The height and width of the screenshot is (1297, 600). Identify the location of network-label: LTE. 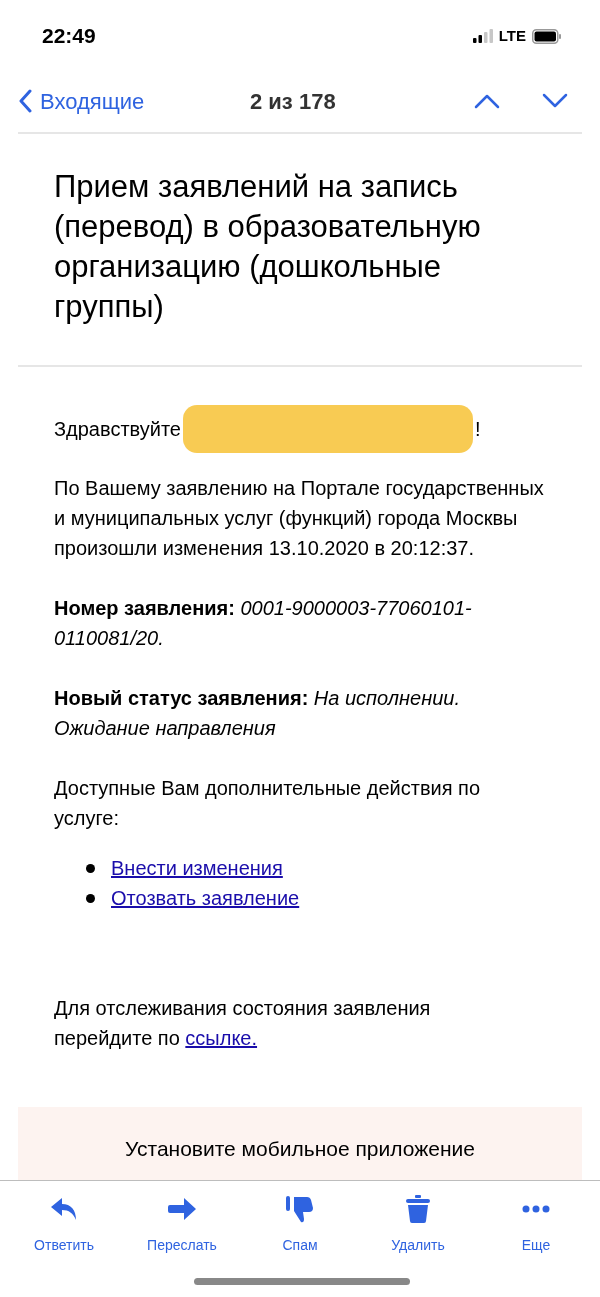
(512, 35).